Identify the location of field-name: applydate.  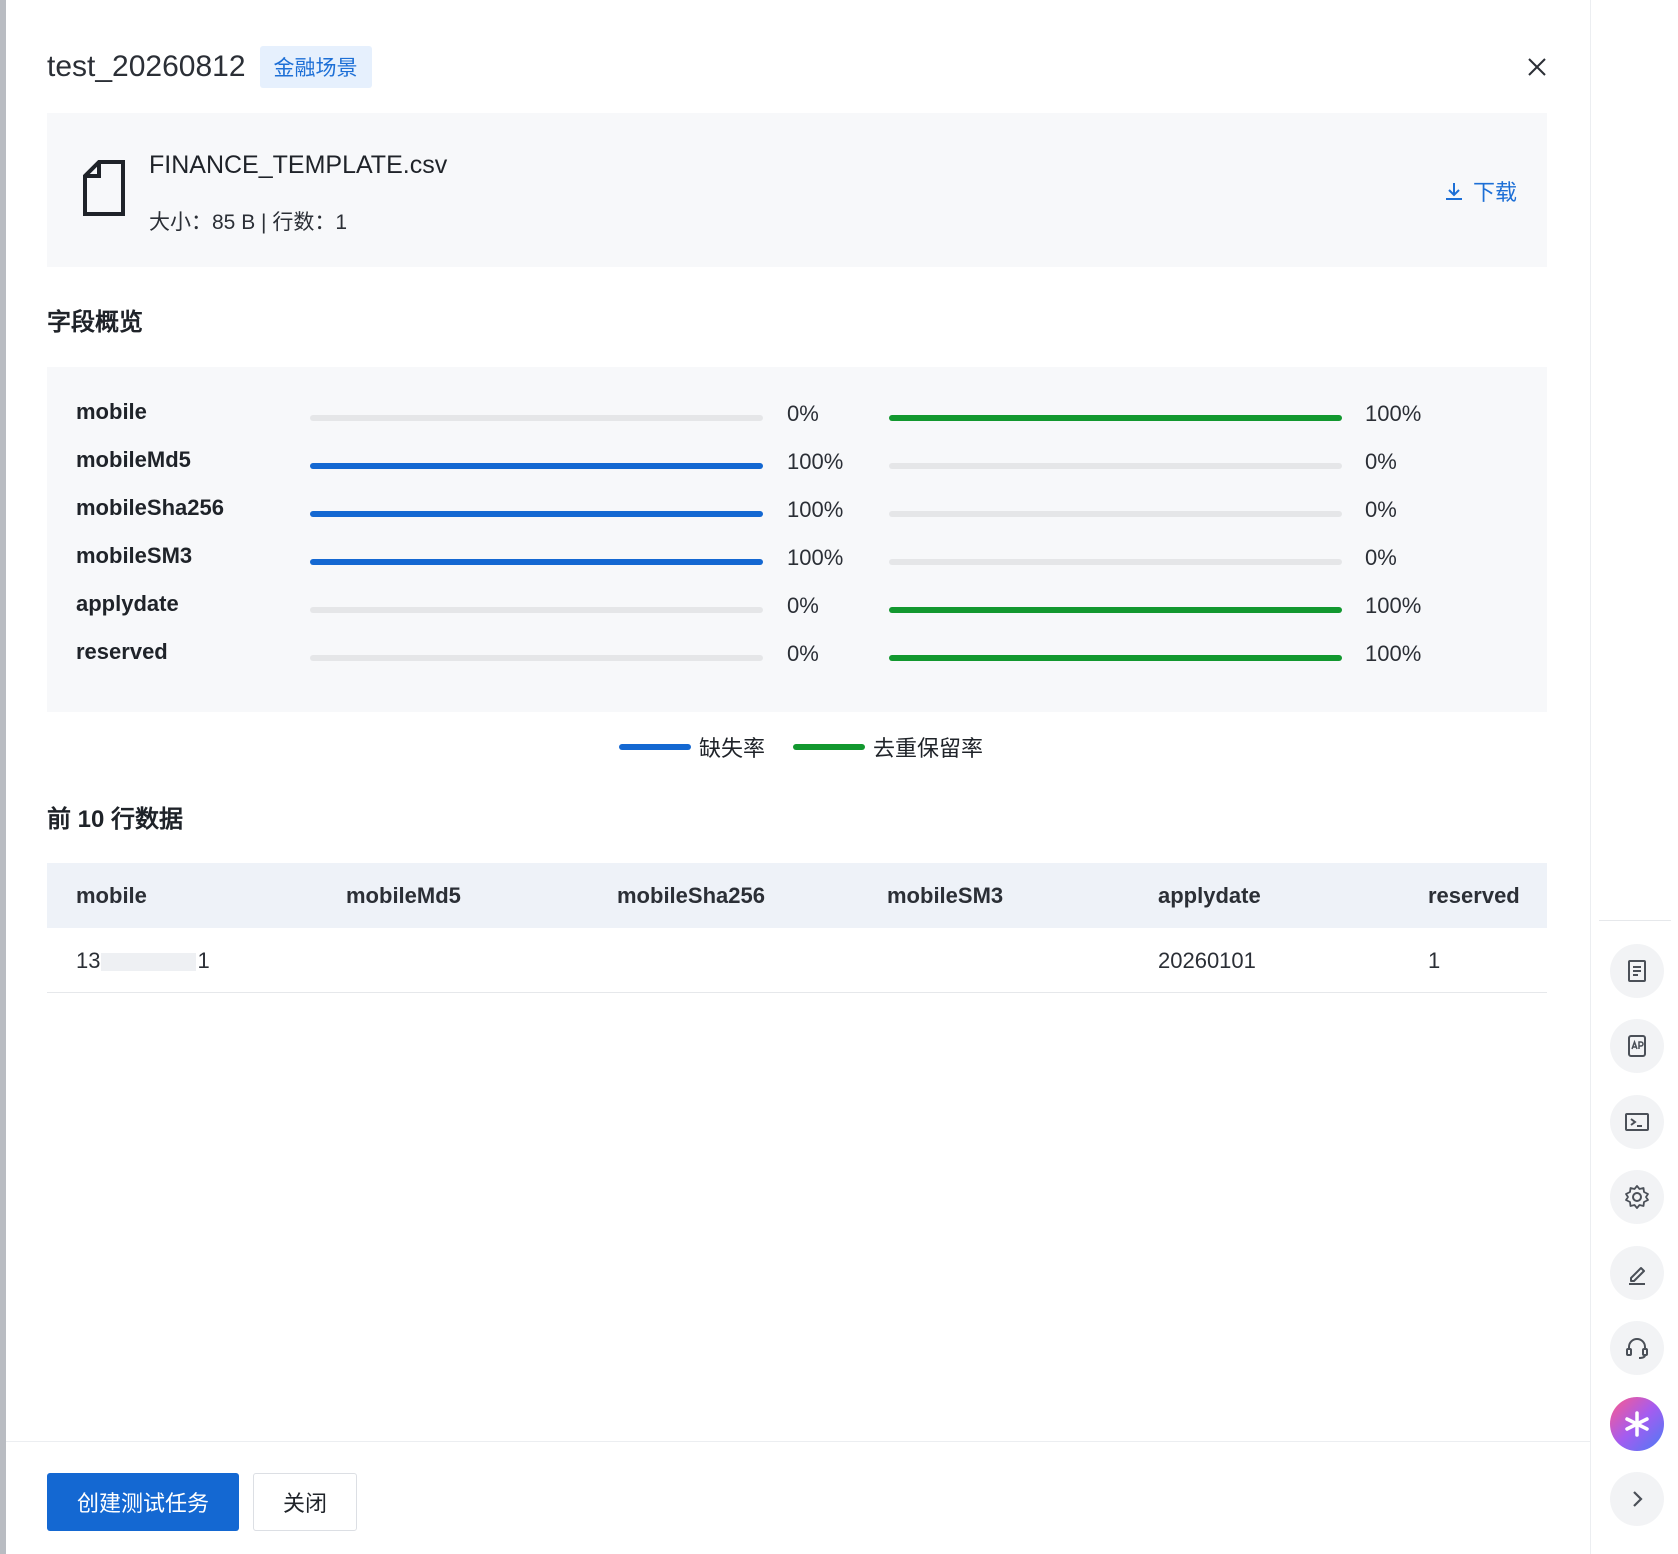
(127, 603).